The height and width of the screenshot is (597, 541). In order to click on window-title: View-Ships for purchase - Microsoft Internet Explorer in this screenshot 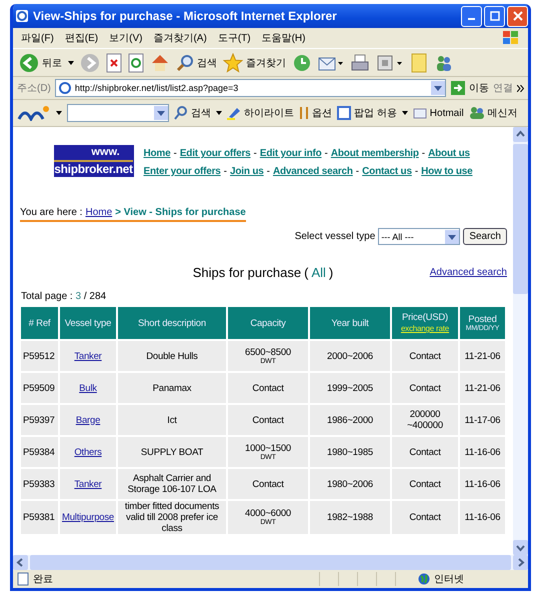, I will do `click(185, 16)`.